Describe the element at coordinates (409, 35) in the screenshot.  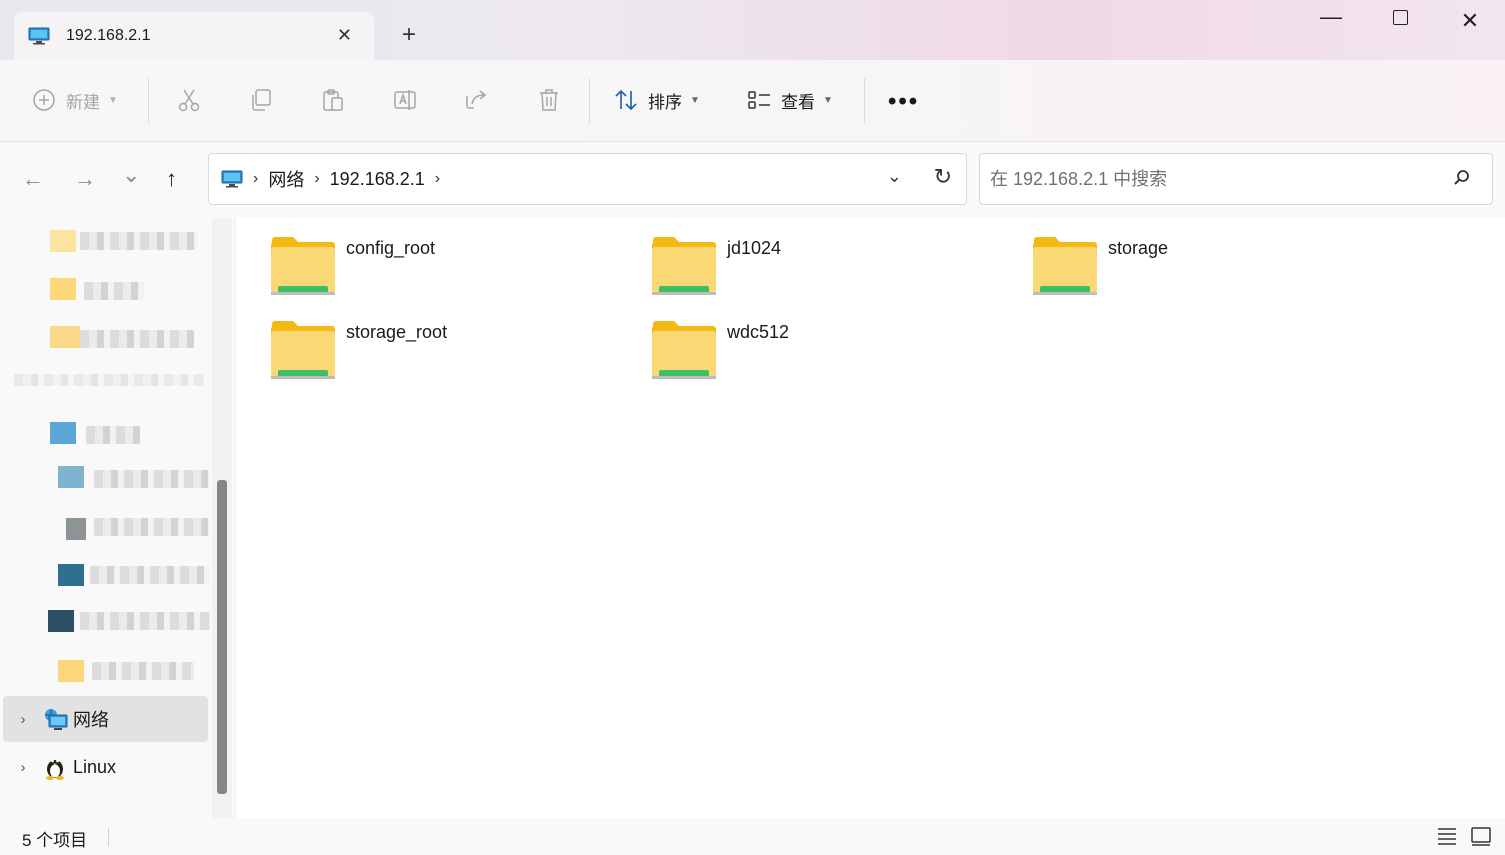
I see `new-tab-button: +` at that location.